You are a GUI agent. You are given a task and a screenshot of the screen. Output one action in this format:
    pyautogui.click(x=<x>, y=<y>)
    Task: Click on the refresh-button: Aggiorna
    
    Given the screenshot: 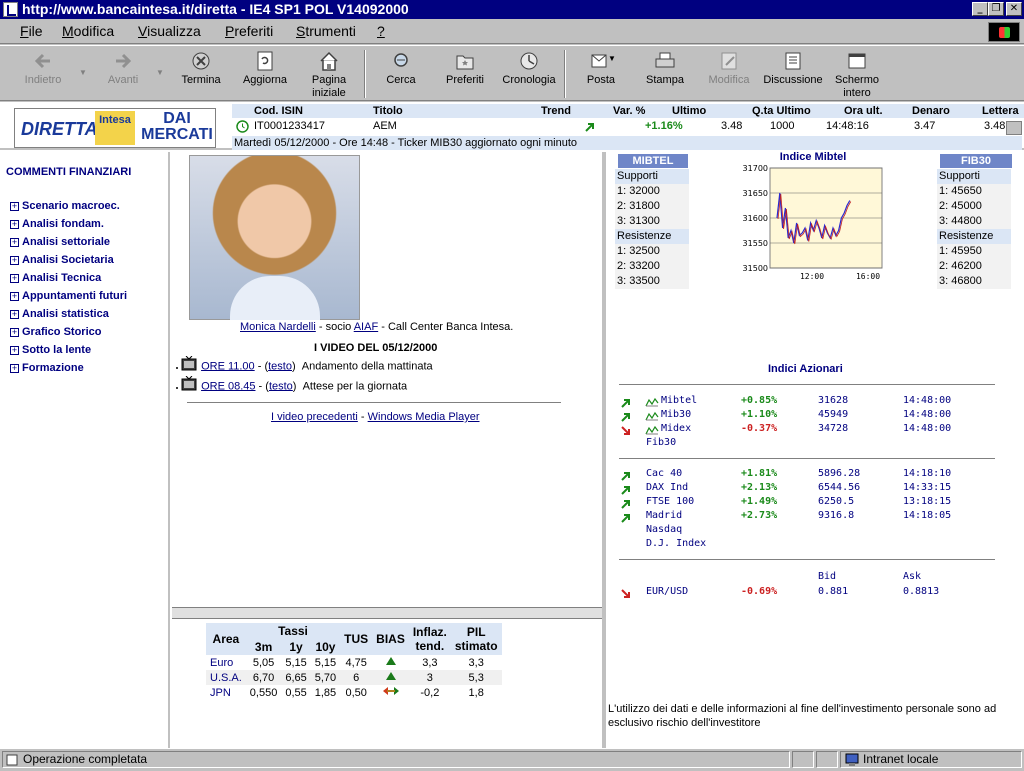 What is the action you would take?
    pyautogui.click(x=265, y=74)
    